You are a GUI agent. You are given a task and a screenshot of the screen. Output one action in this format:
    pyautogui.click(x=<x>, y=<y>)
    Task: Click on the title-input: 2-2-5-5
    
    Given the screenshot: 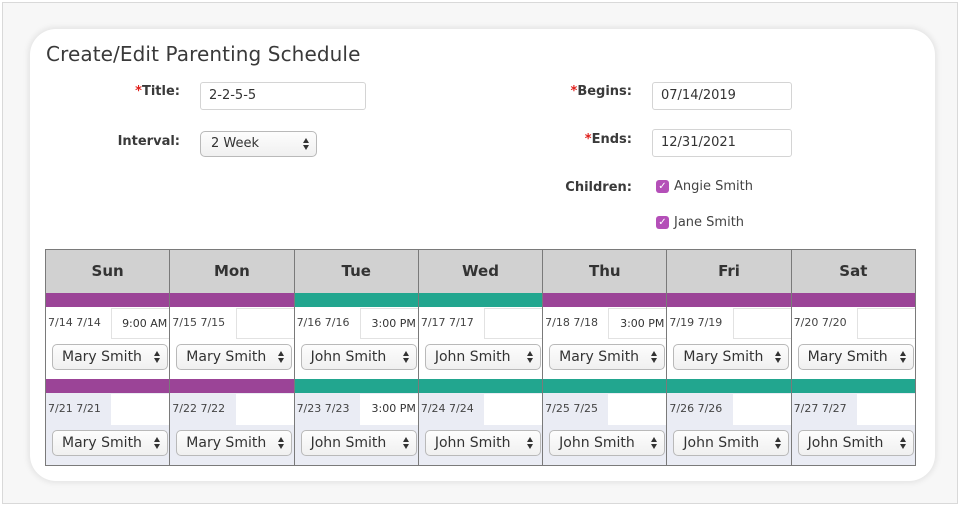 What is the action you would take?
    pyautogui.click(x=283, y=96)
    